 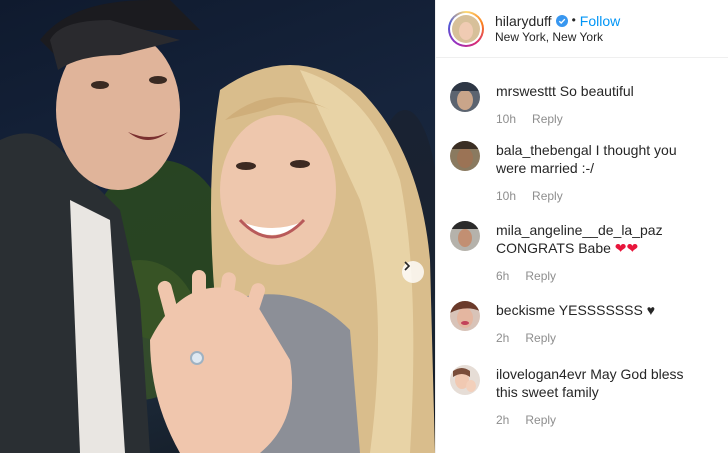 I want to click on post-header: hilaryduff • Follow New York, New York, so click(x=582, y=29).